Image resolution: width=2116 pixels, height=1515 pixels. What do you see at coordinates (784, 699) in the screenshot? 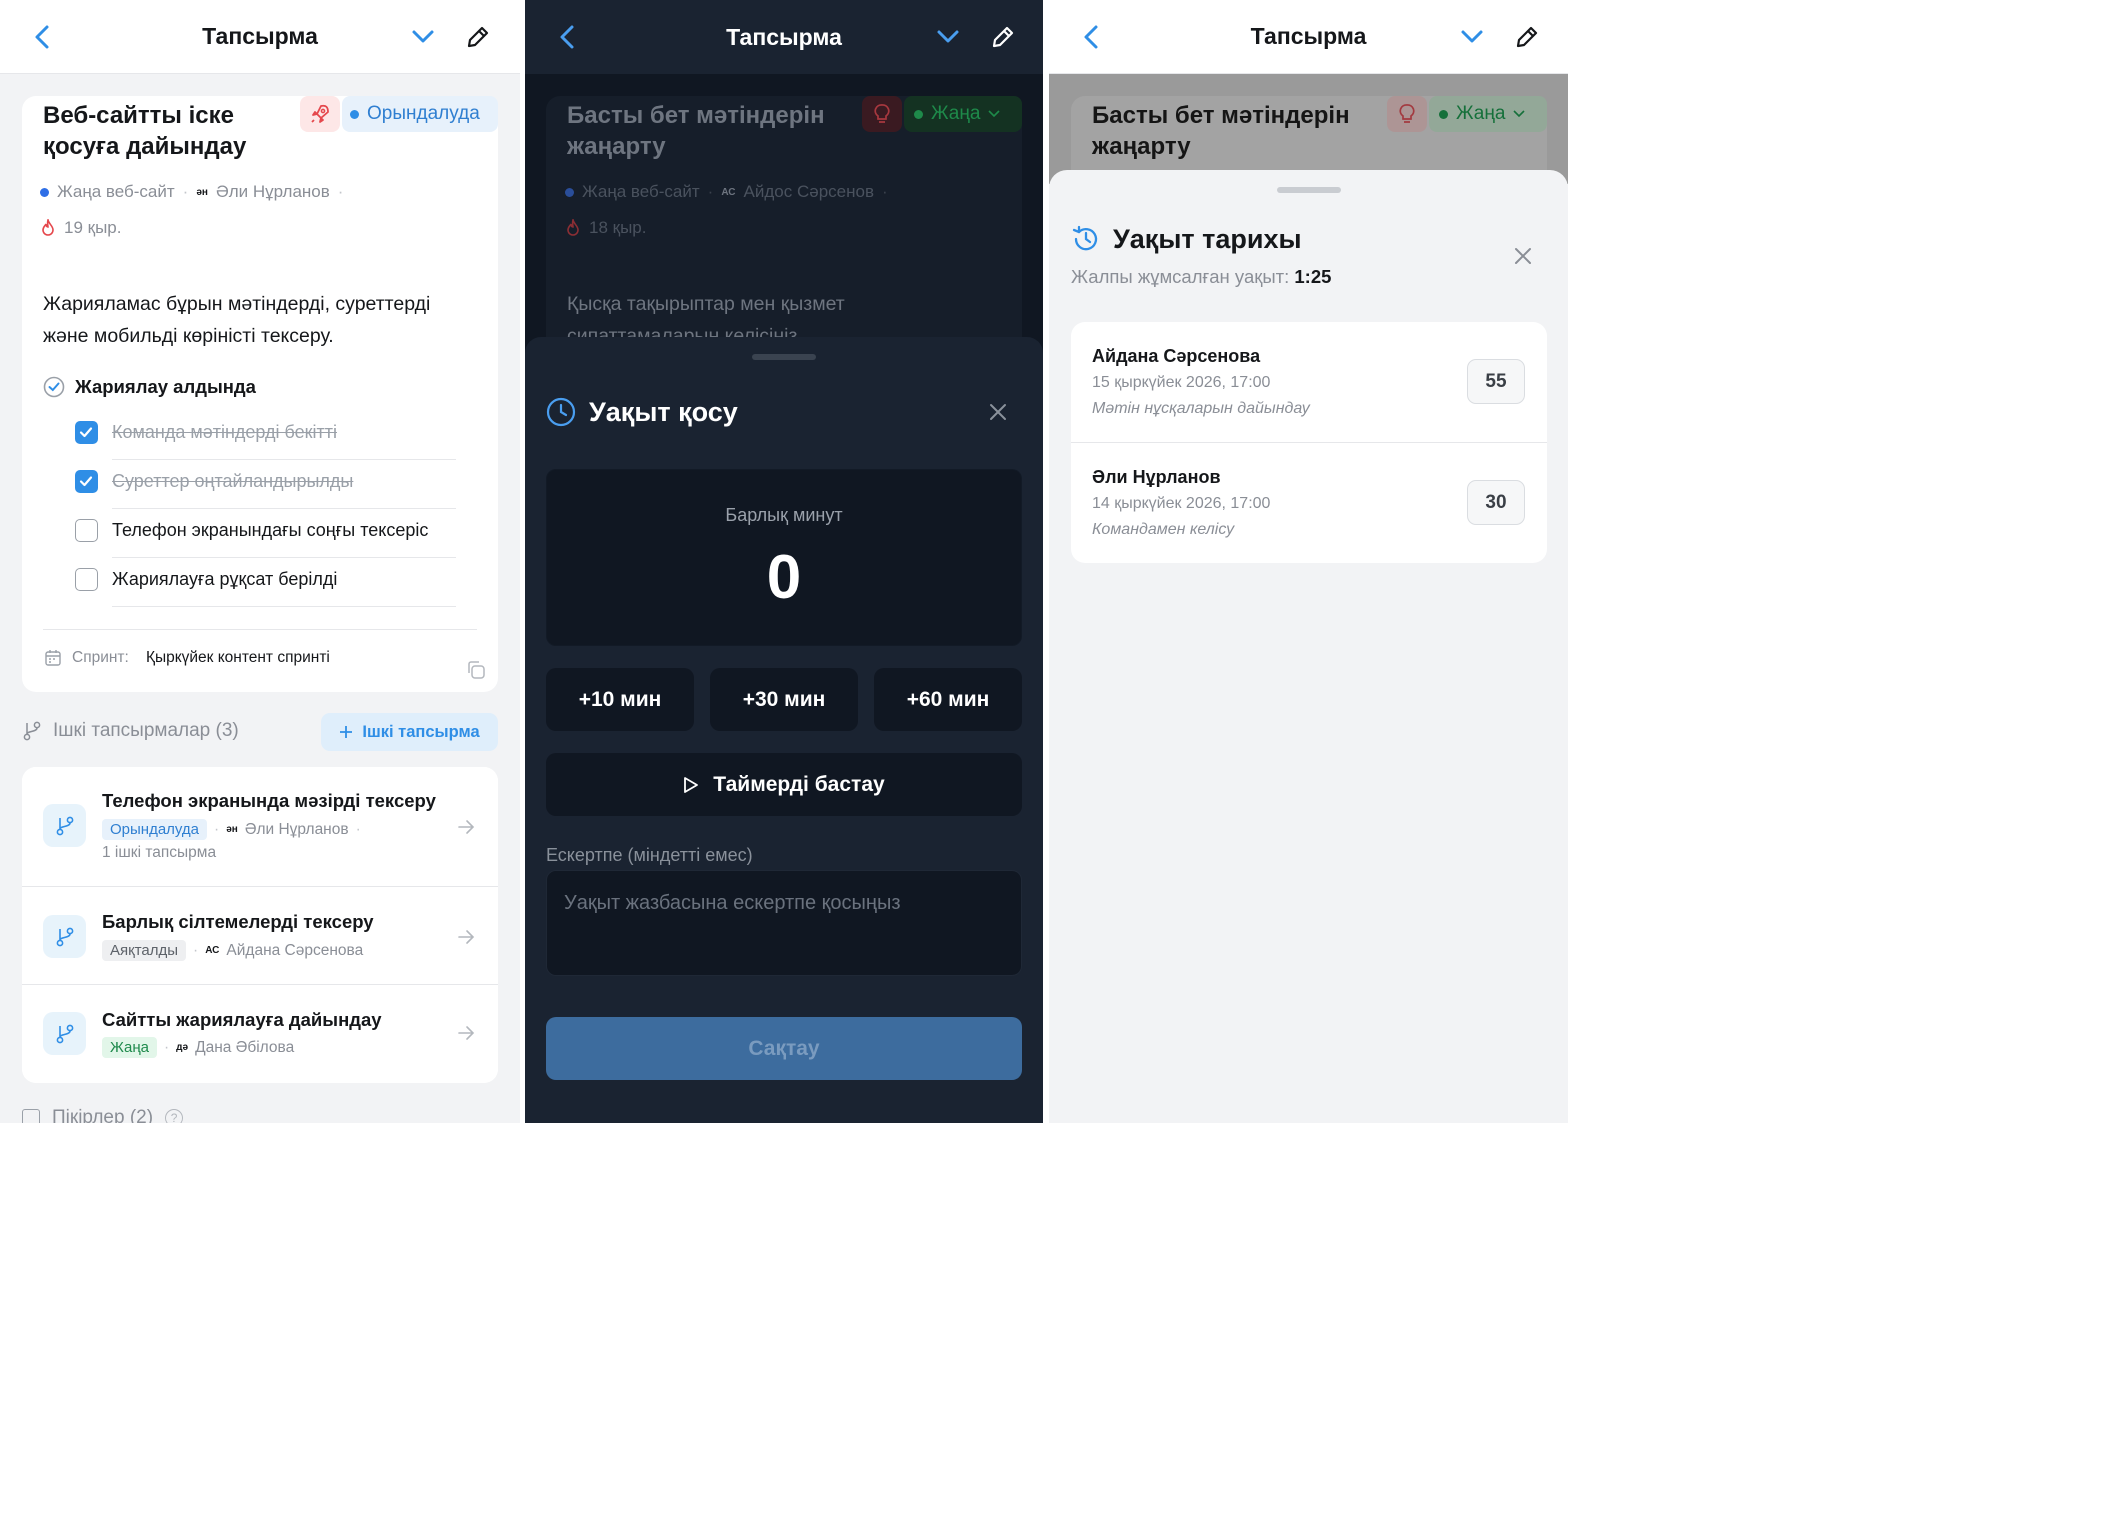
I see `add-30-min-button: +30 мин` at bounding box center [784, 699].